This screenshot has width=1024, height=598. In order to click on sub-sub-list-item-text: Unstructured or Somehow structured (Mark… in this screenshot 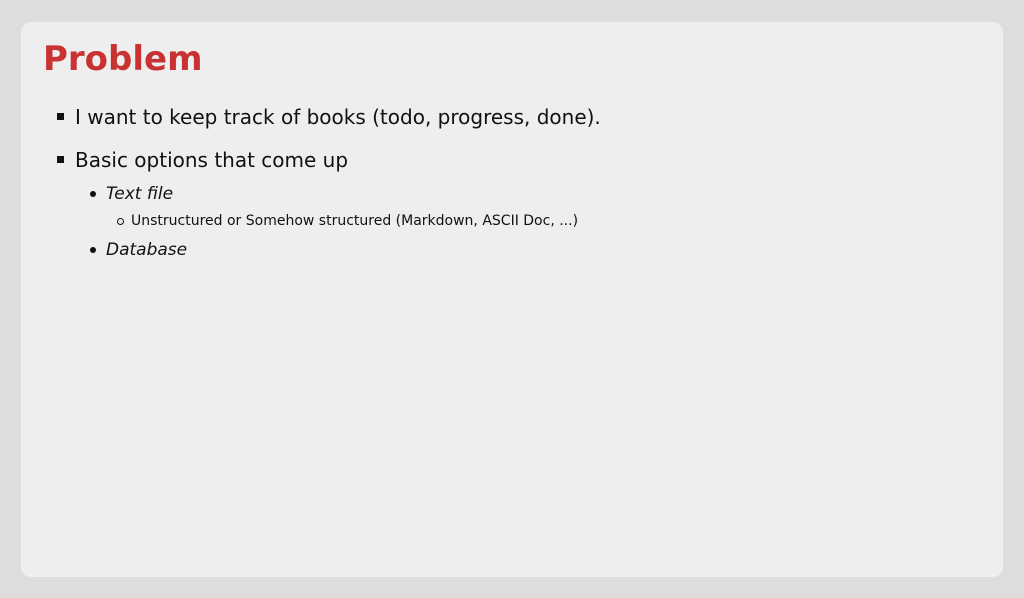, I will do `click(355, 221)`.